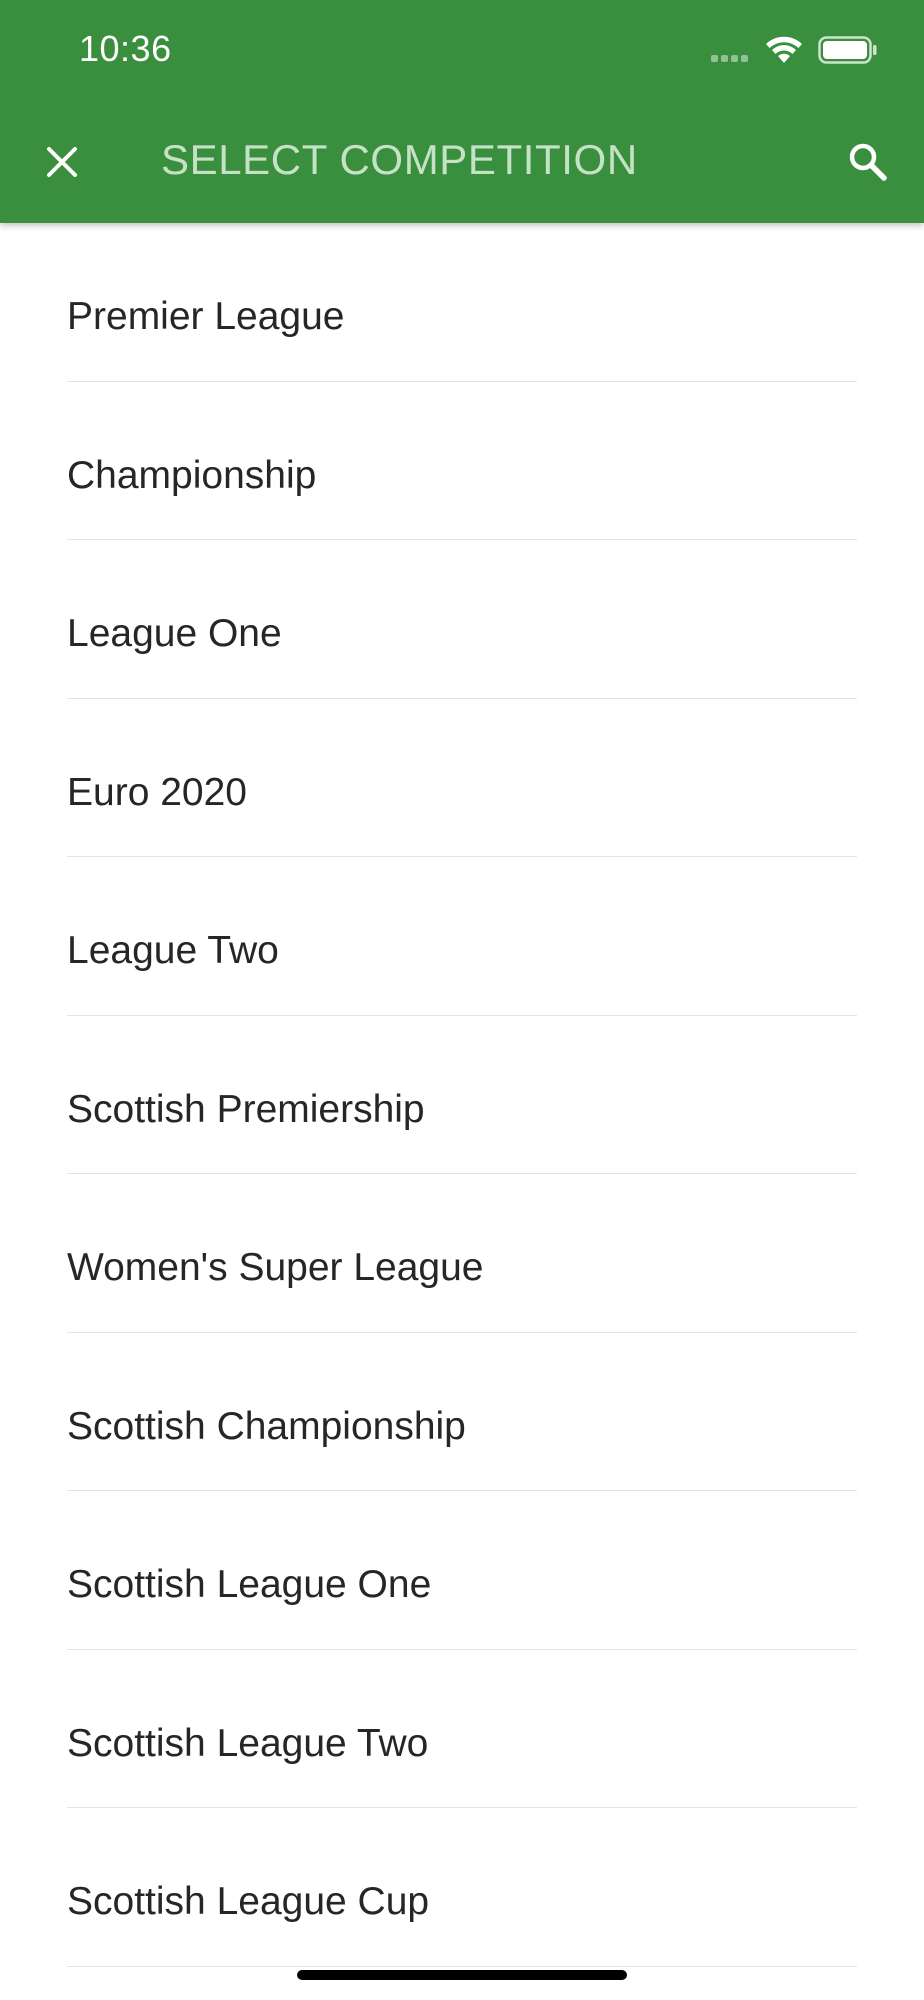  What do you see at coordinates (784, 49) in the screenshot?
I see `wifi-icon` at bounding box center [784, 49].